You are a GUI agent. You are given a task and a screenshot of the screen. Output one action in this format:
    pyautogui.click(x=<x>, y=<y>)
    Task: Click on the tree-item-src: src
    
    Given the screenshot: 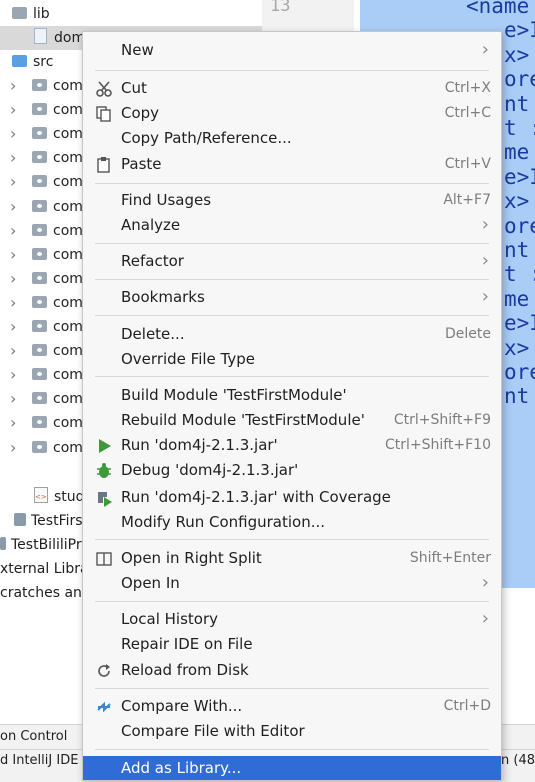 What is the action you would take?
    pyautogui.click(x=32, y=62)
    